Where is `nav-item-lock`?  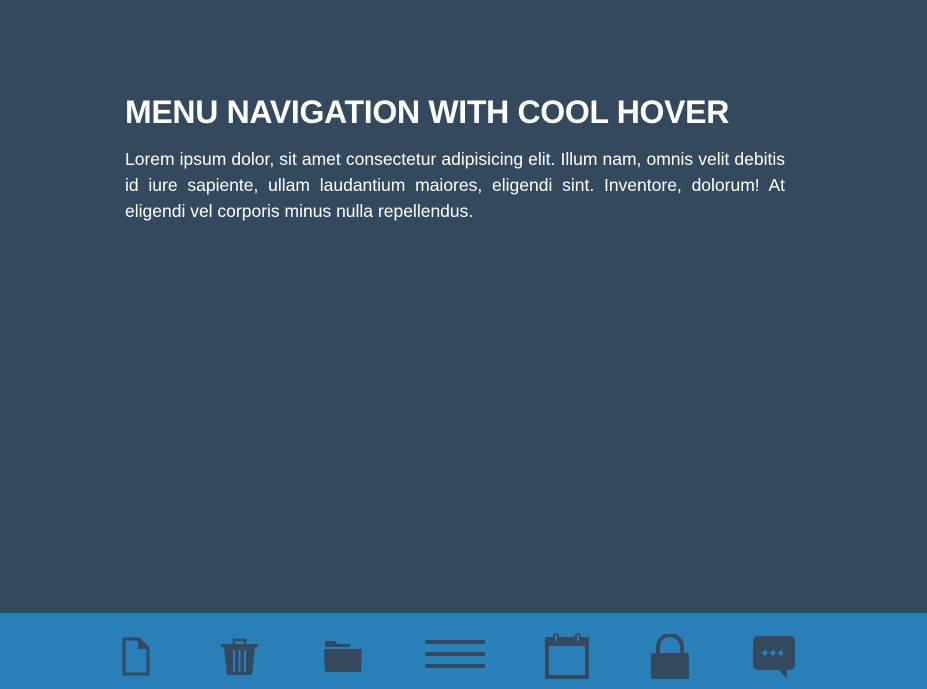
nav-item-lock is located at coordinates (670, 656).